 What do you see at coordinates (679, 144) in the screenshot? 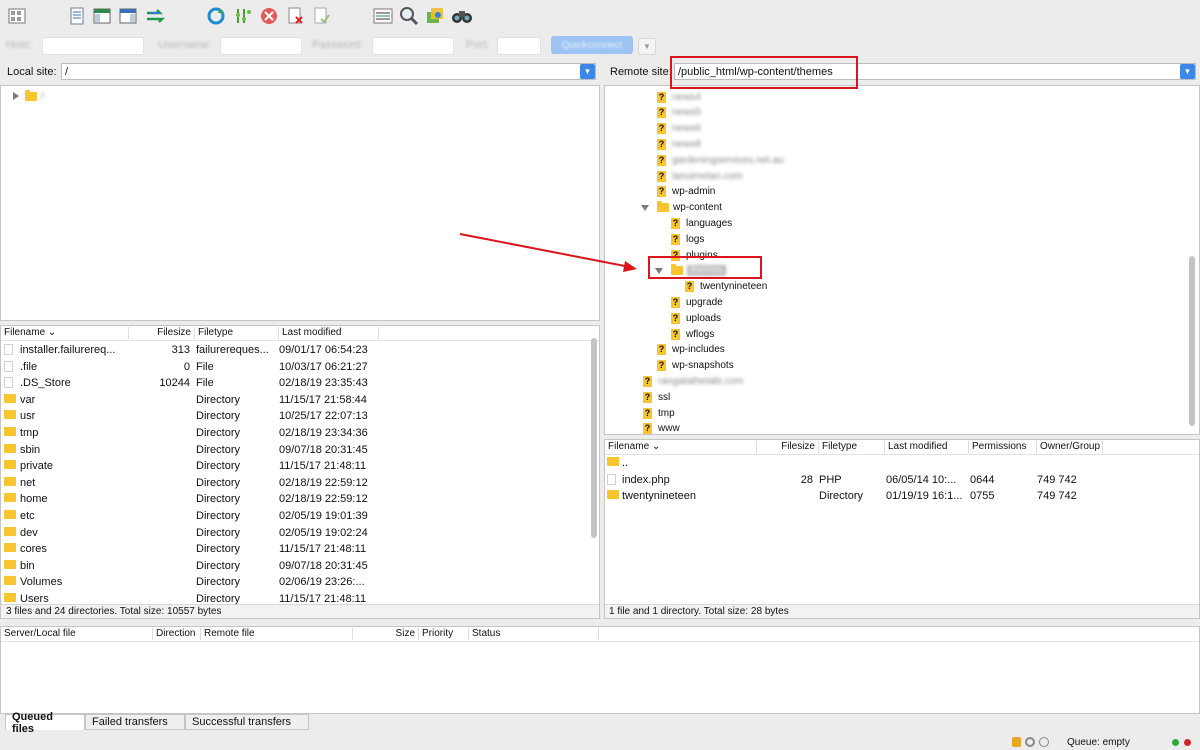
I see `remote-tree-item: ? news8` at bounding box center [679, 144].